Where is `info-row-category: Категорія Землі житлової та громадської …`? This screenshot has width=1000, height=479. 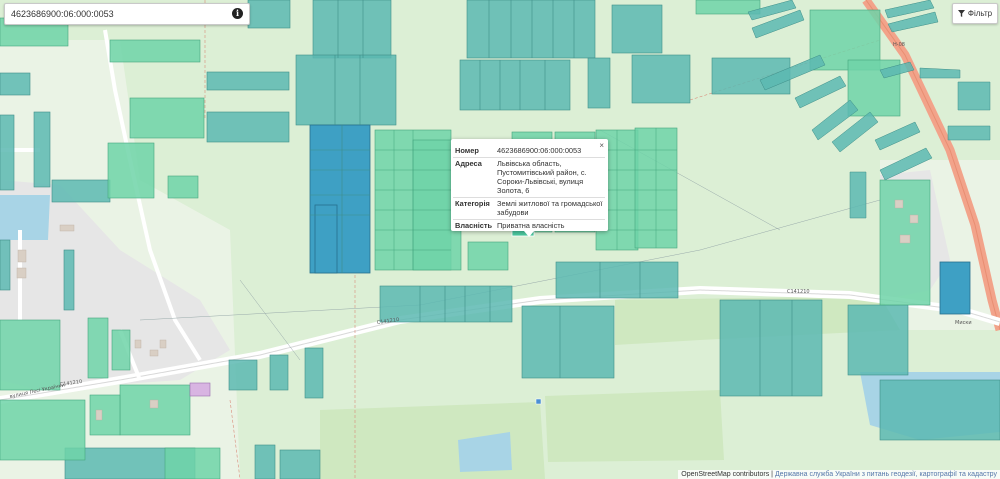
info-row-category: Категорія Землі житлової та громадської … is located at coordinates (529, 208).